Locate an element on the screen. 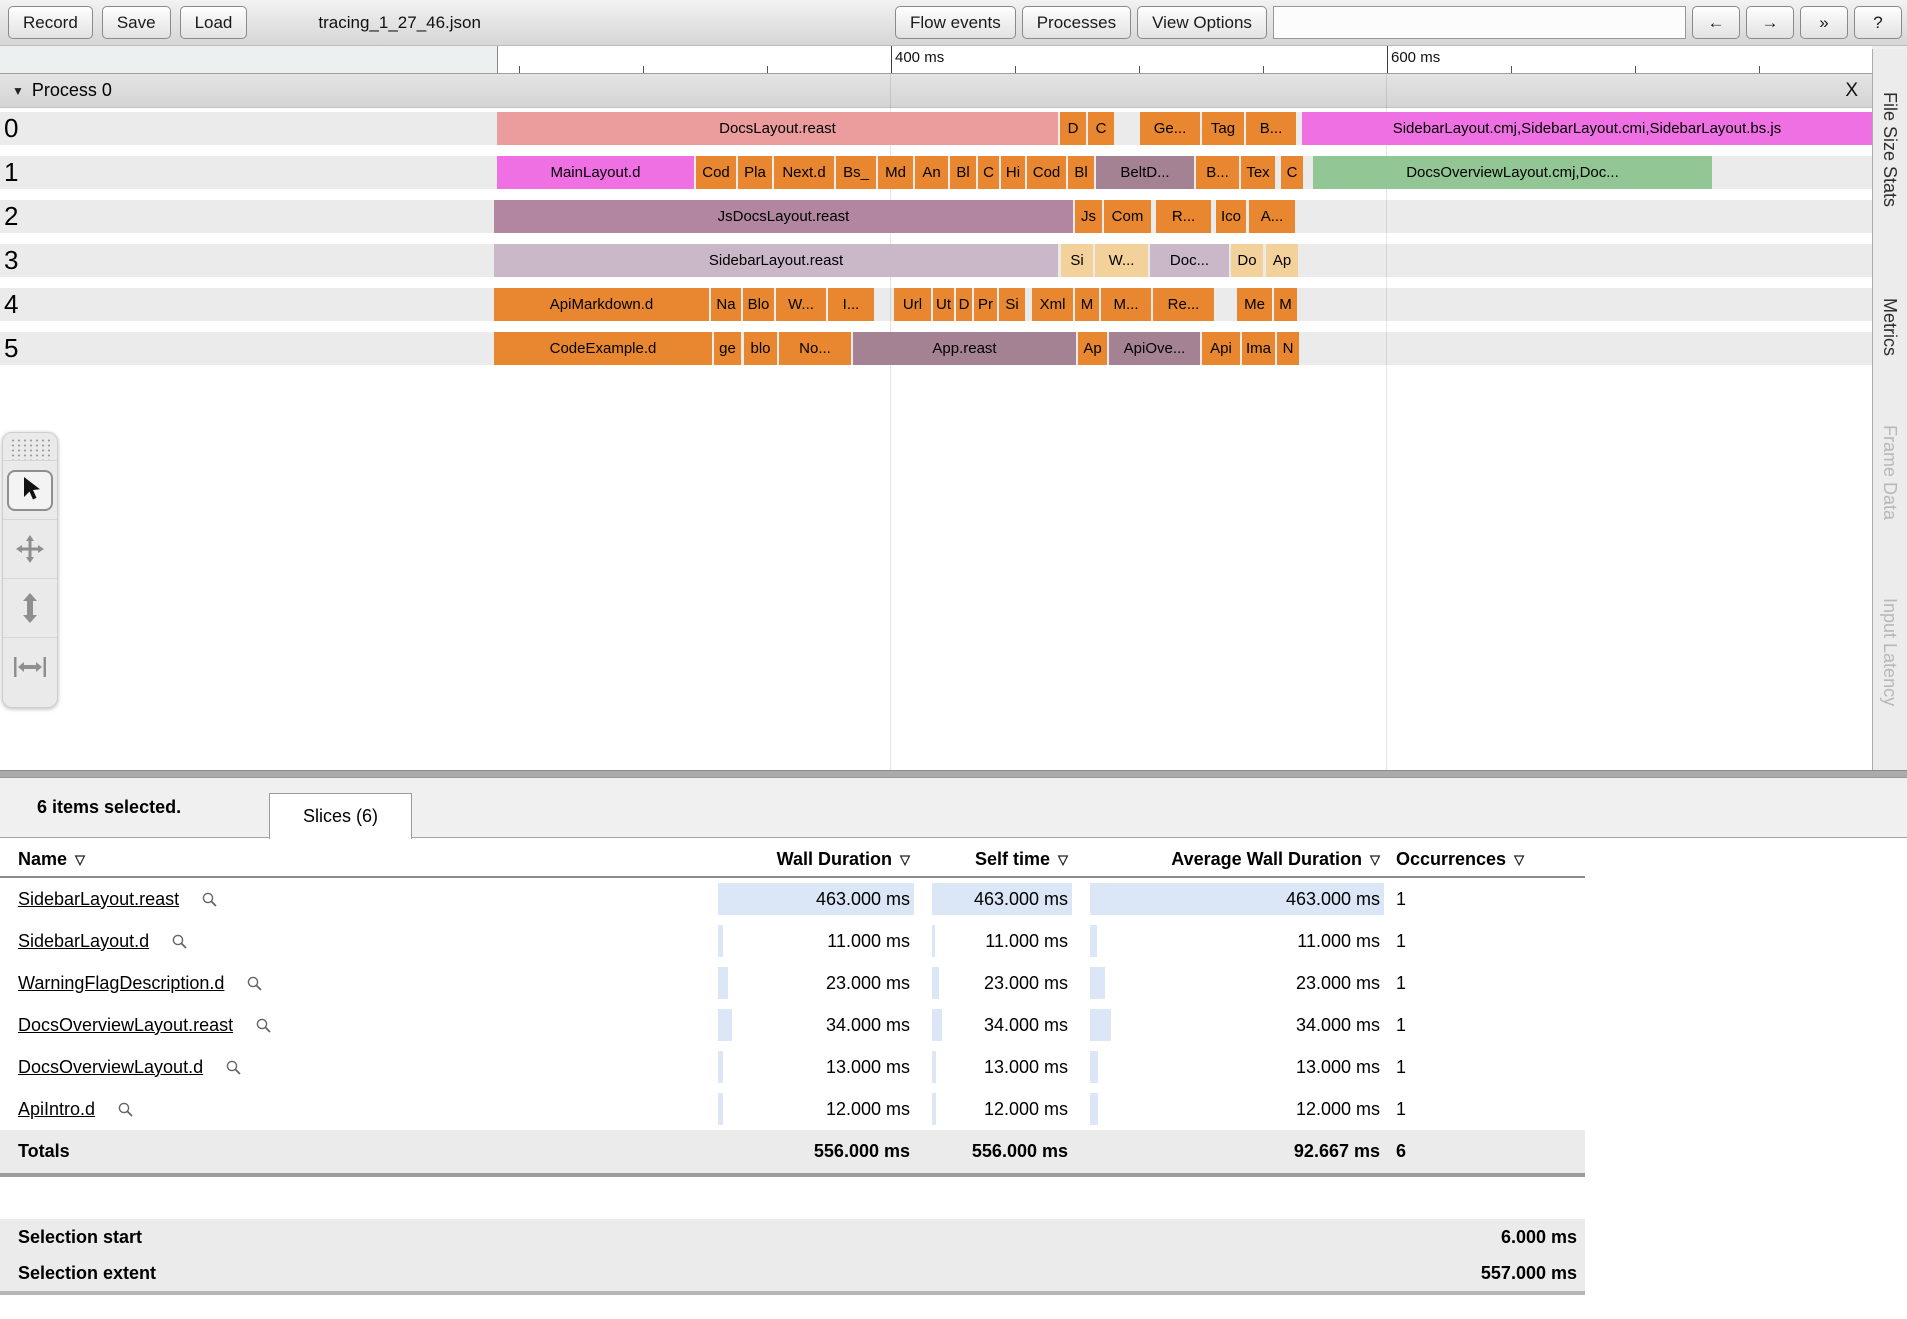 Image resolution: width=1907 pixels, height=1319 pixels. flame-slice: Pr is located at coordinates (985, 304).